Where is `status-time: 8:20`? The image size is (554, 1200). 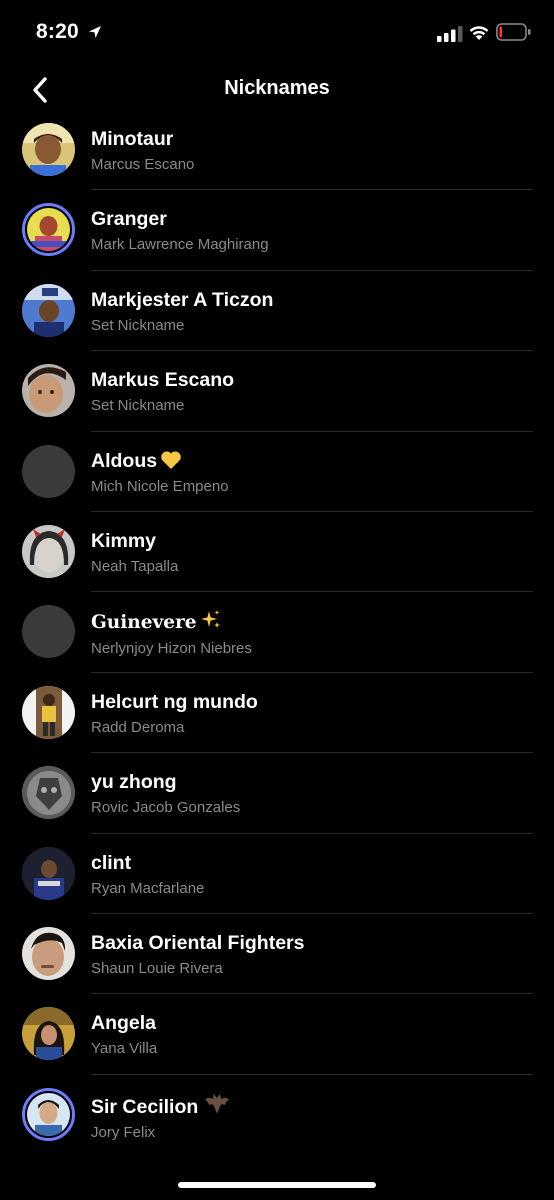 status-time: 8:20 is located at coordinates (57, 31).